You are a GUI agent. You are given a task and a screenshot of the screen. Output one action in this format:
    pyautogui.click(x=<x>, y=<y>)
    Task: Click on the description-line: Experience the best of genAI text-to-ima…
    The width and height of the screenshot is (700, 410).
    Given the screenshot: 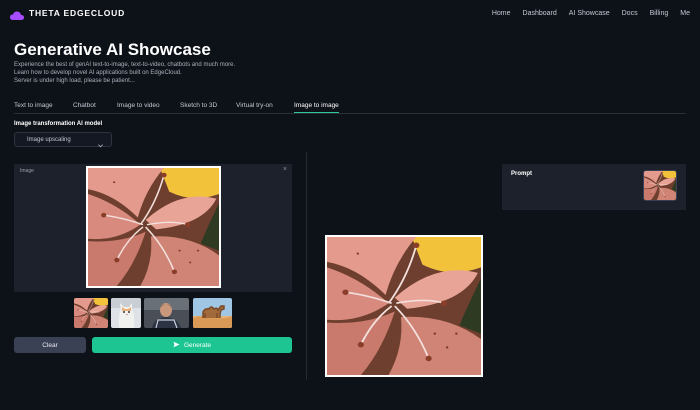 What is the action you would take?
    pyautogui.click(x=125, y=65)
    